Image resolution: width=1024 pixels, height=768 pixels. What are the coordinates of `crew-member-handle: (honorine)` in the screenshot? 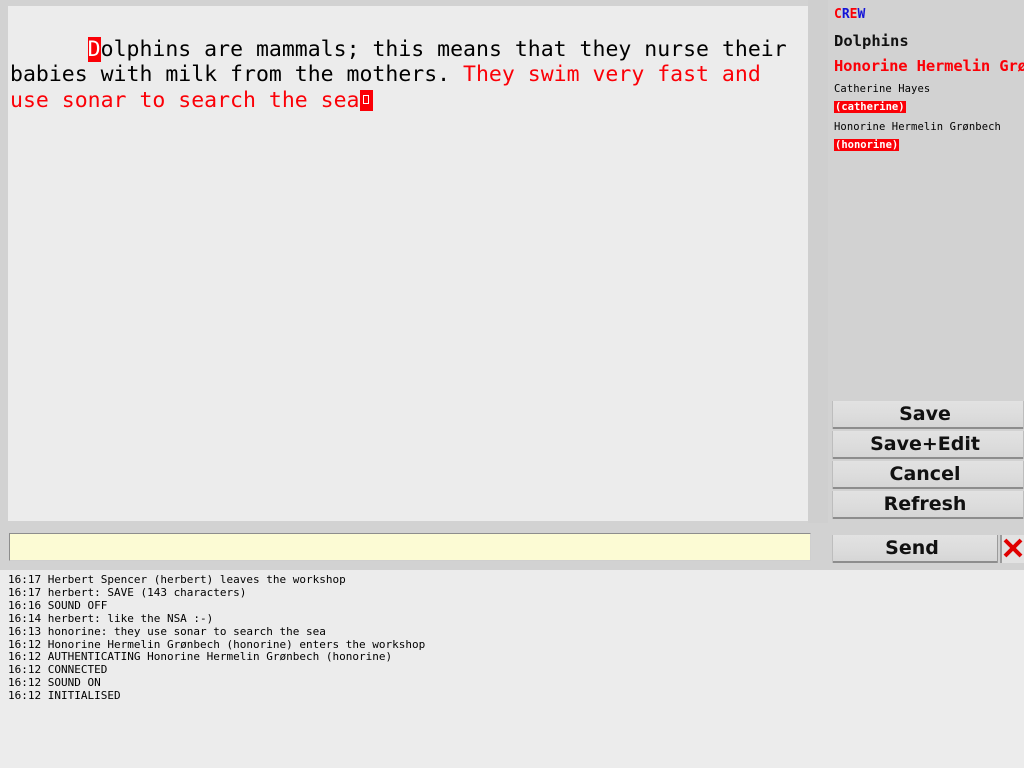 It's located at (867, 145).